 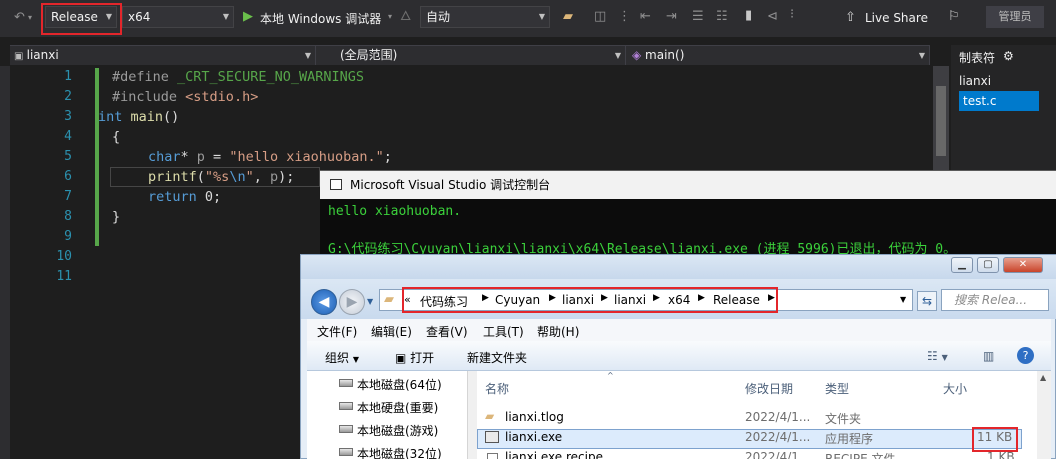 What do you see at coordinates (850, 18) in the screenshot?
I see `live-share-icon: ⇧` at bounding box center [850, 18].